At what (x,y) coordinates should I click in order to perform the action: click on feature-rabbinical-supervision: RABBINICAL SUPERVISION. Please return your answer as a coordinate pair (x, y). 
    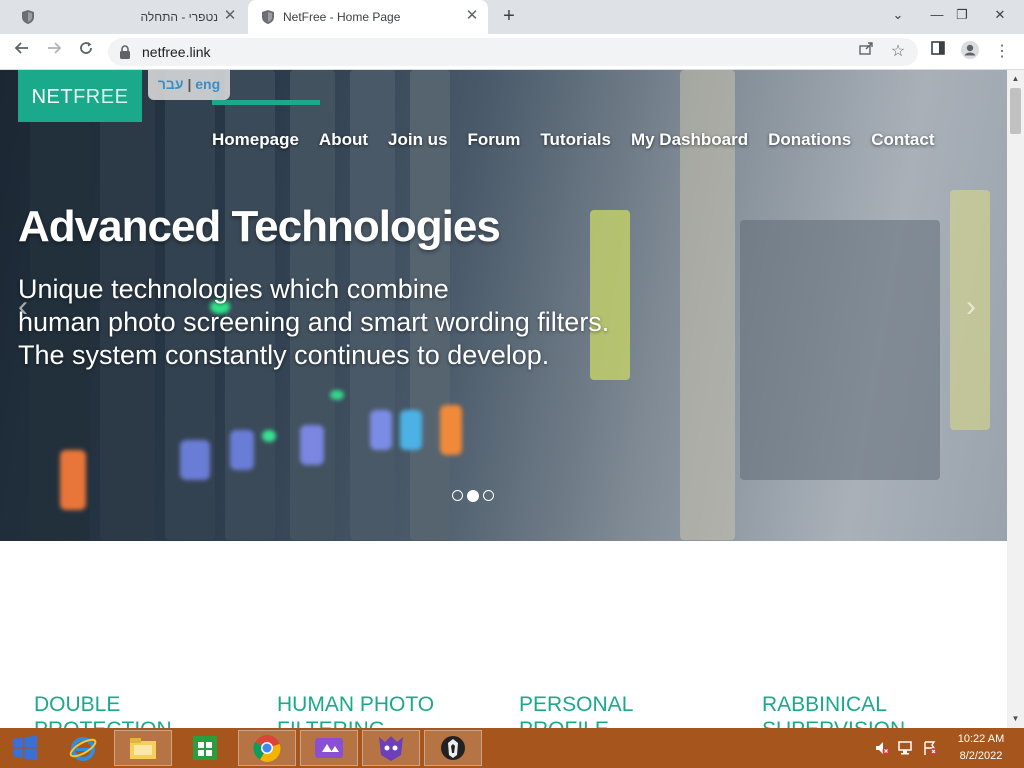
    Looking at the image, I should click on (862, 710).